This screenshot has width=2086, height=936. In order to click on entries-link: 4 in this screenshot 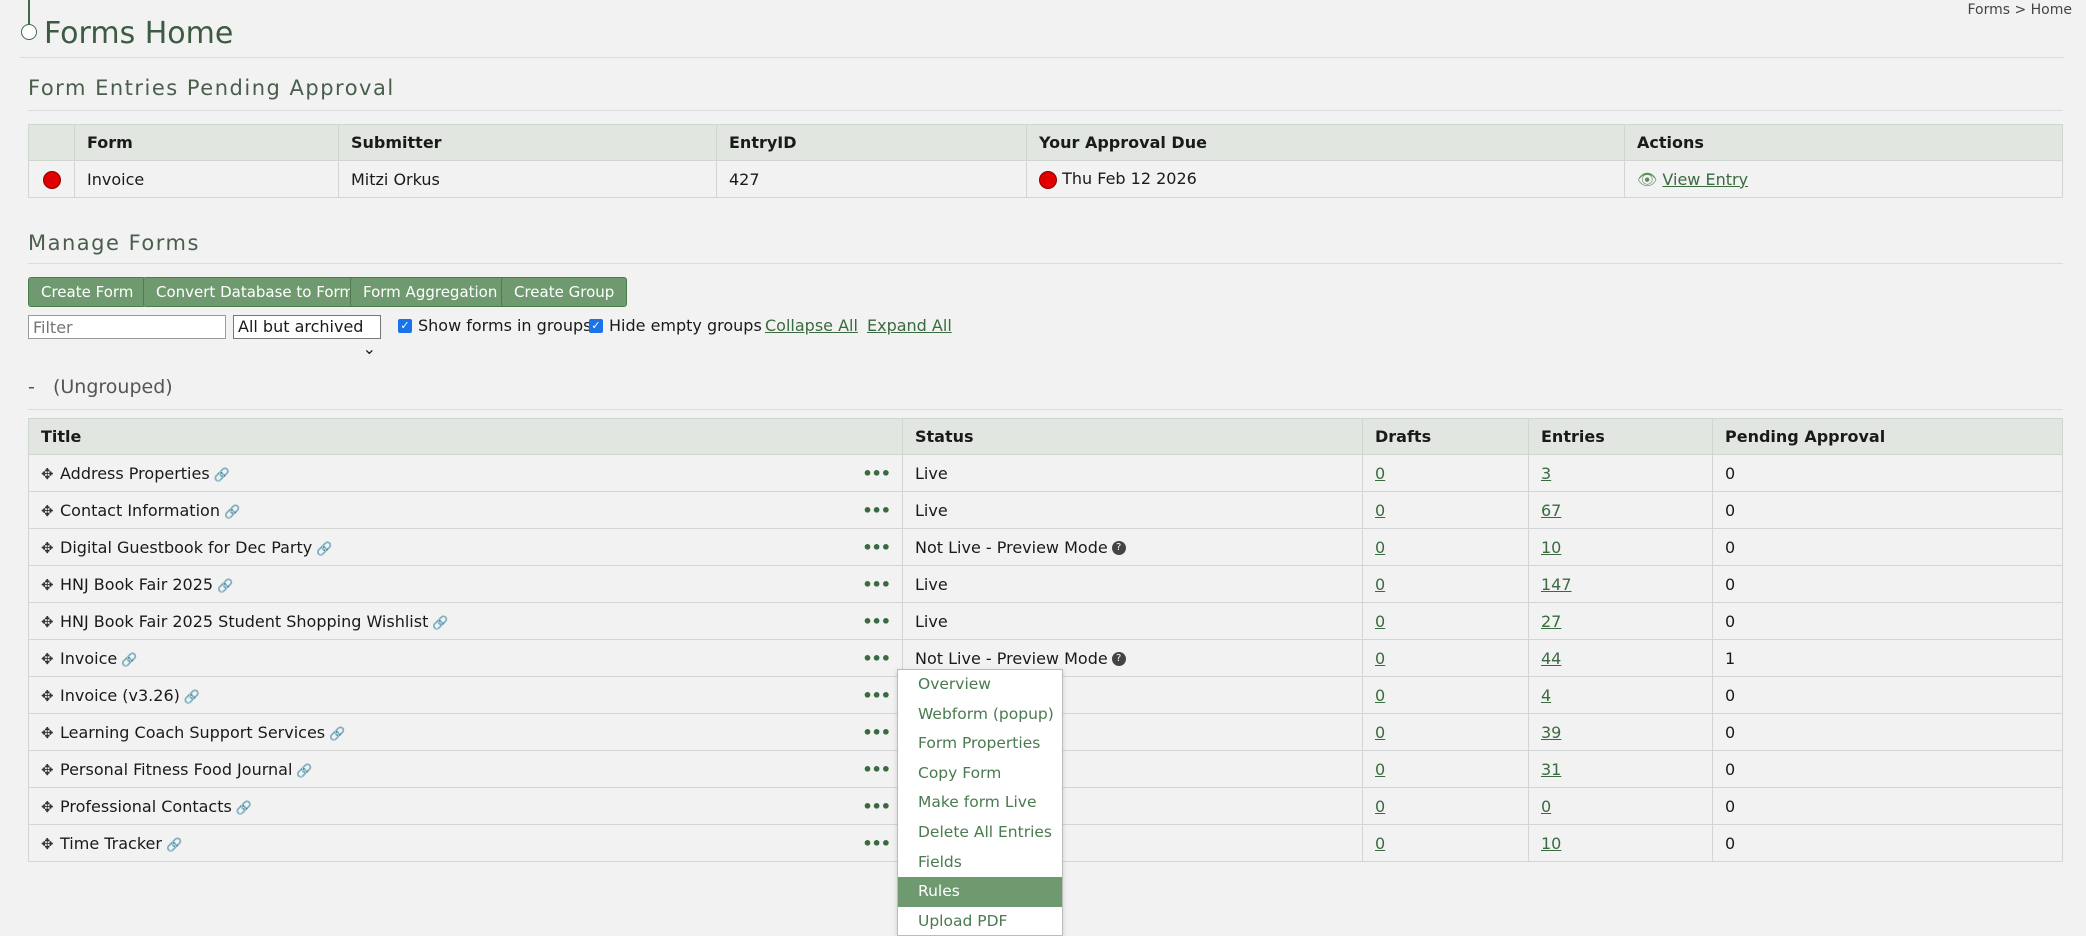, I will do `click(1546, 695)`.